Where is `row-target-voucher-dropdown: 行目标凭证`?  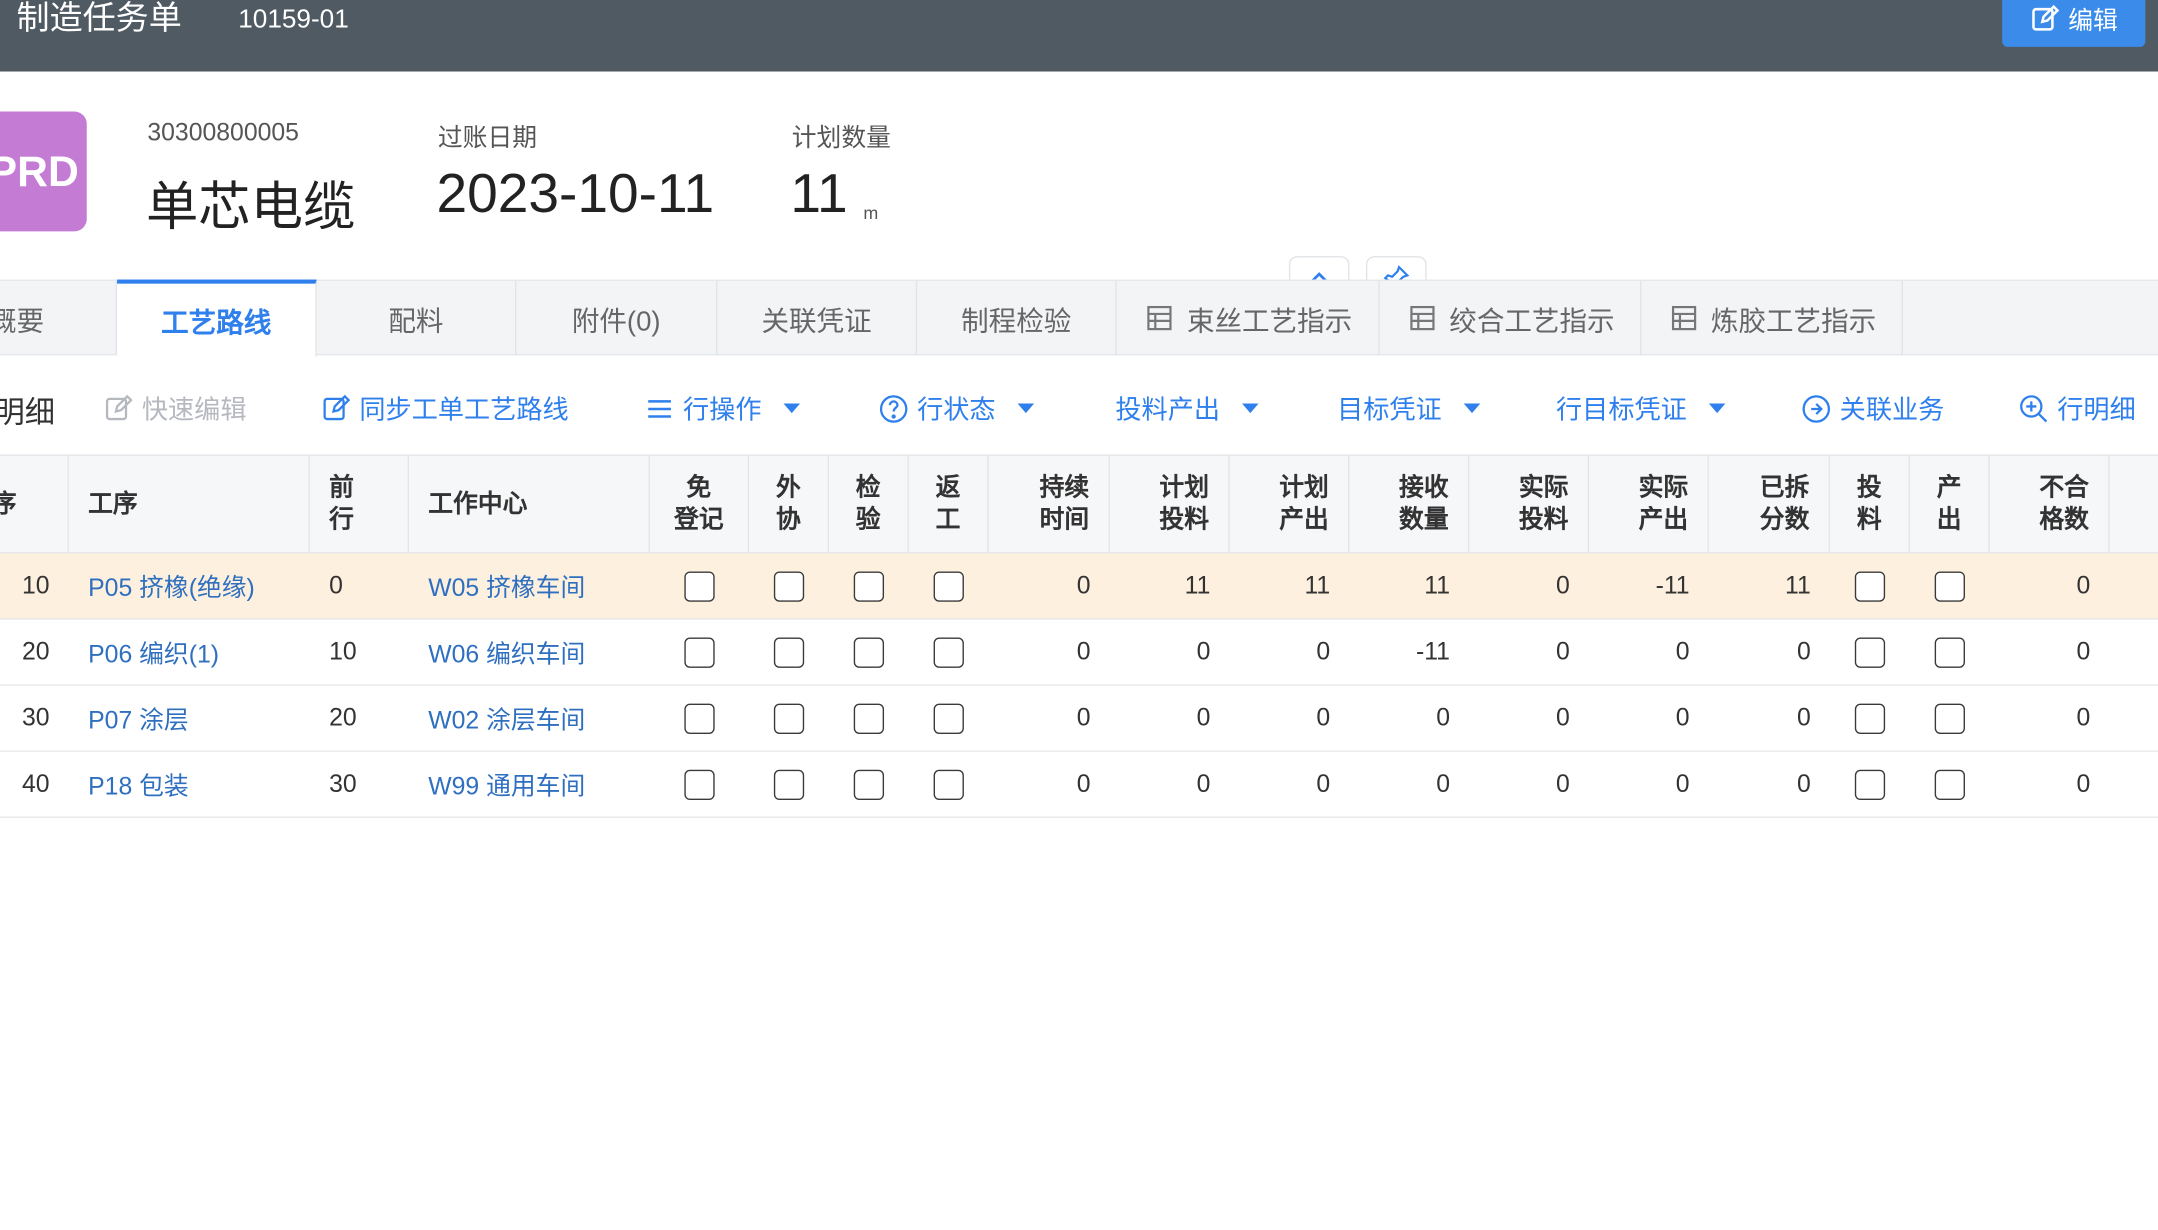 row-target-voucher-dropdown: 行目标凭证 is located at coordinates (1641, 408).